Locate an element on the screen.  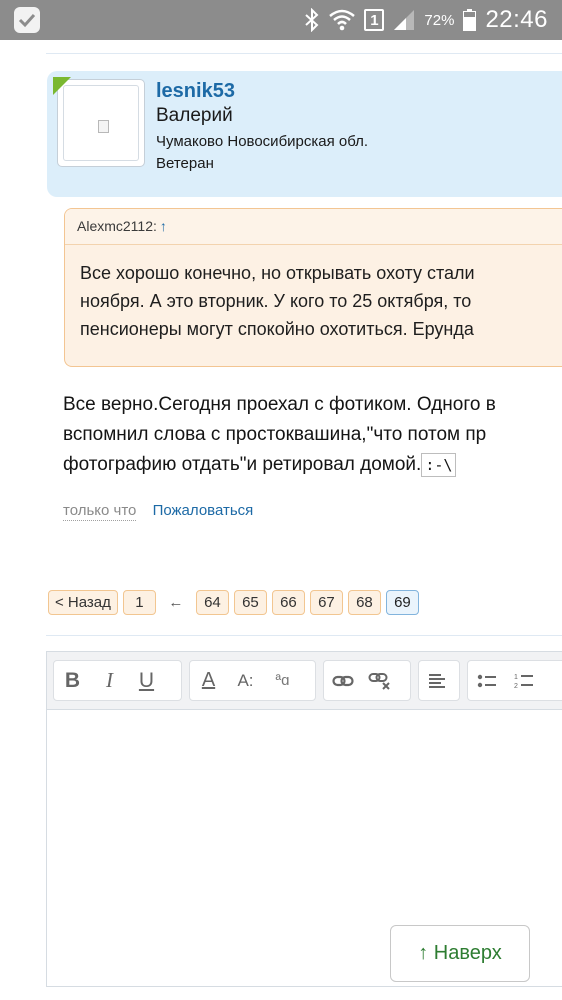
page-link: 67 is located at coordinates (326, 602).